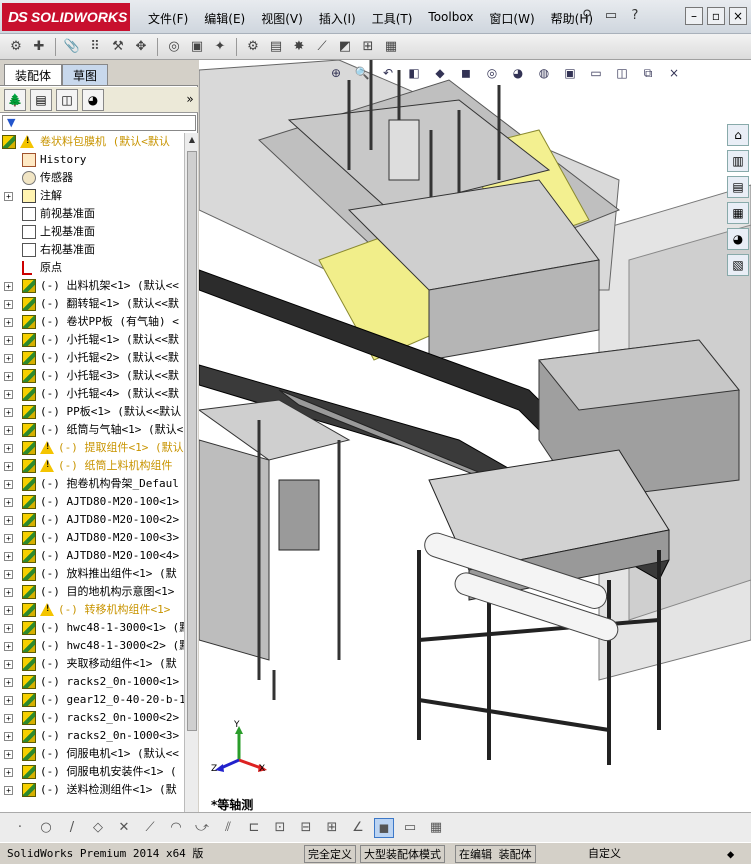  I want to click on assembly-features-icon: ▣, so click(197, 47).